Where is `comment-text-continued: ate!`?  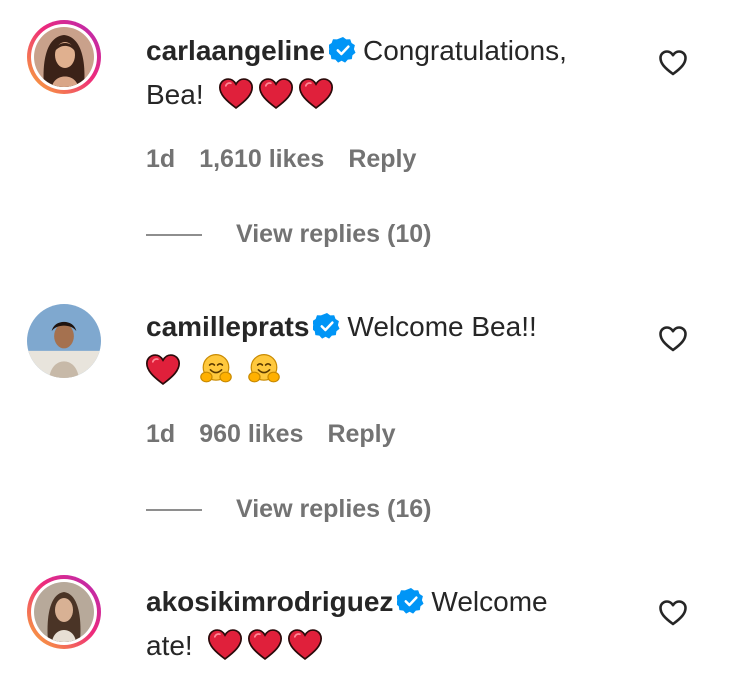
comment-text-continued: ate! is located at coordinates (169, 645).